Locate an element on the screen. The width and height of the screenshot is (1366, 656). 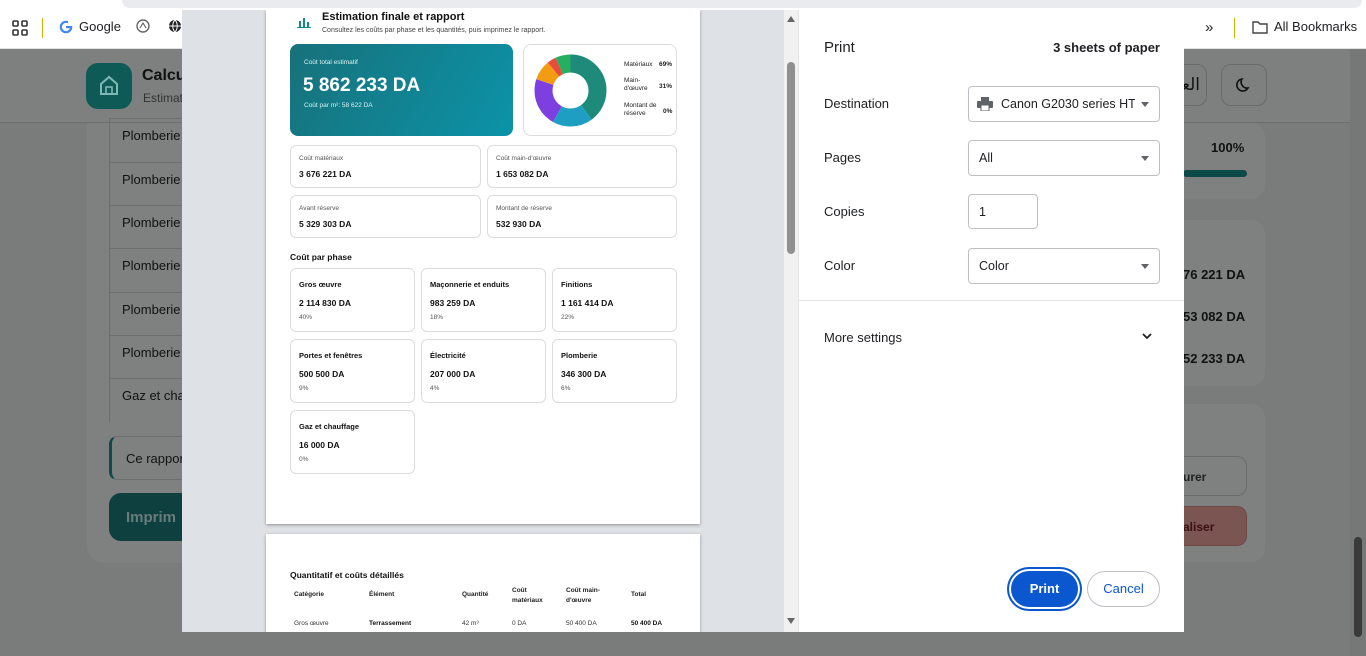
preview-scrollbar-thumb is located at coordinates (791, 158).